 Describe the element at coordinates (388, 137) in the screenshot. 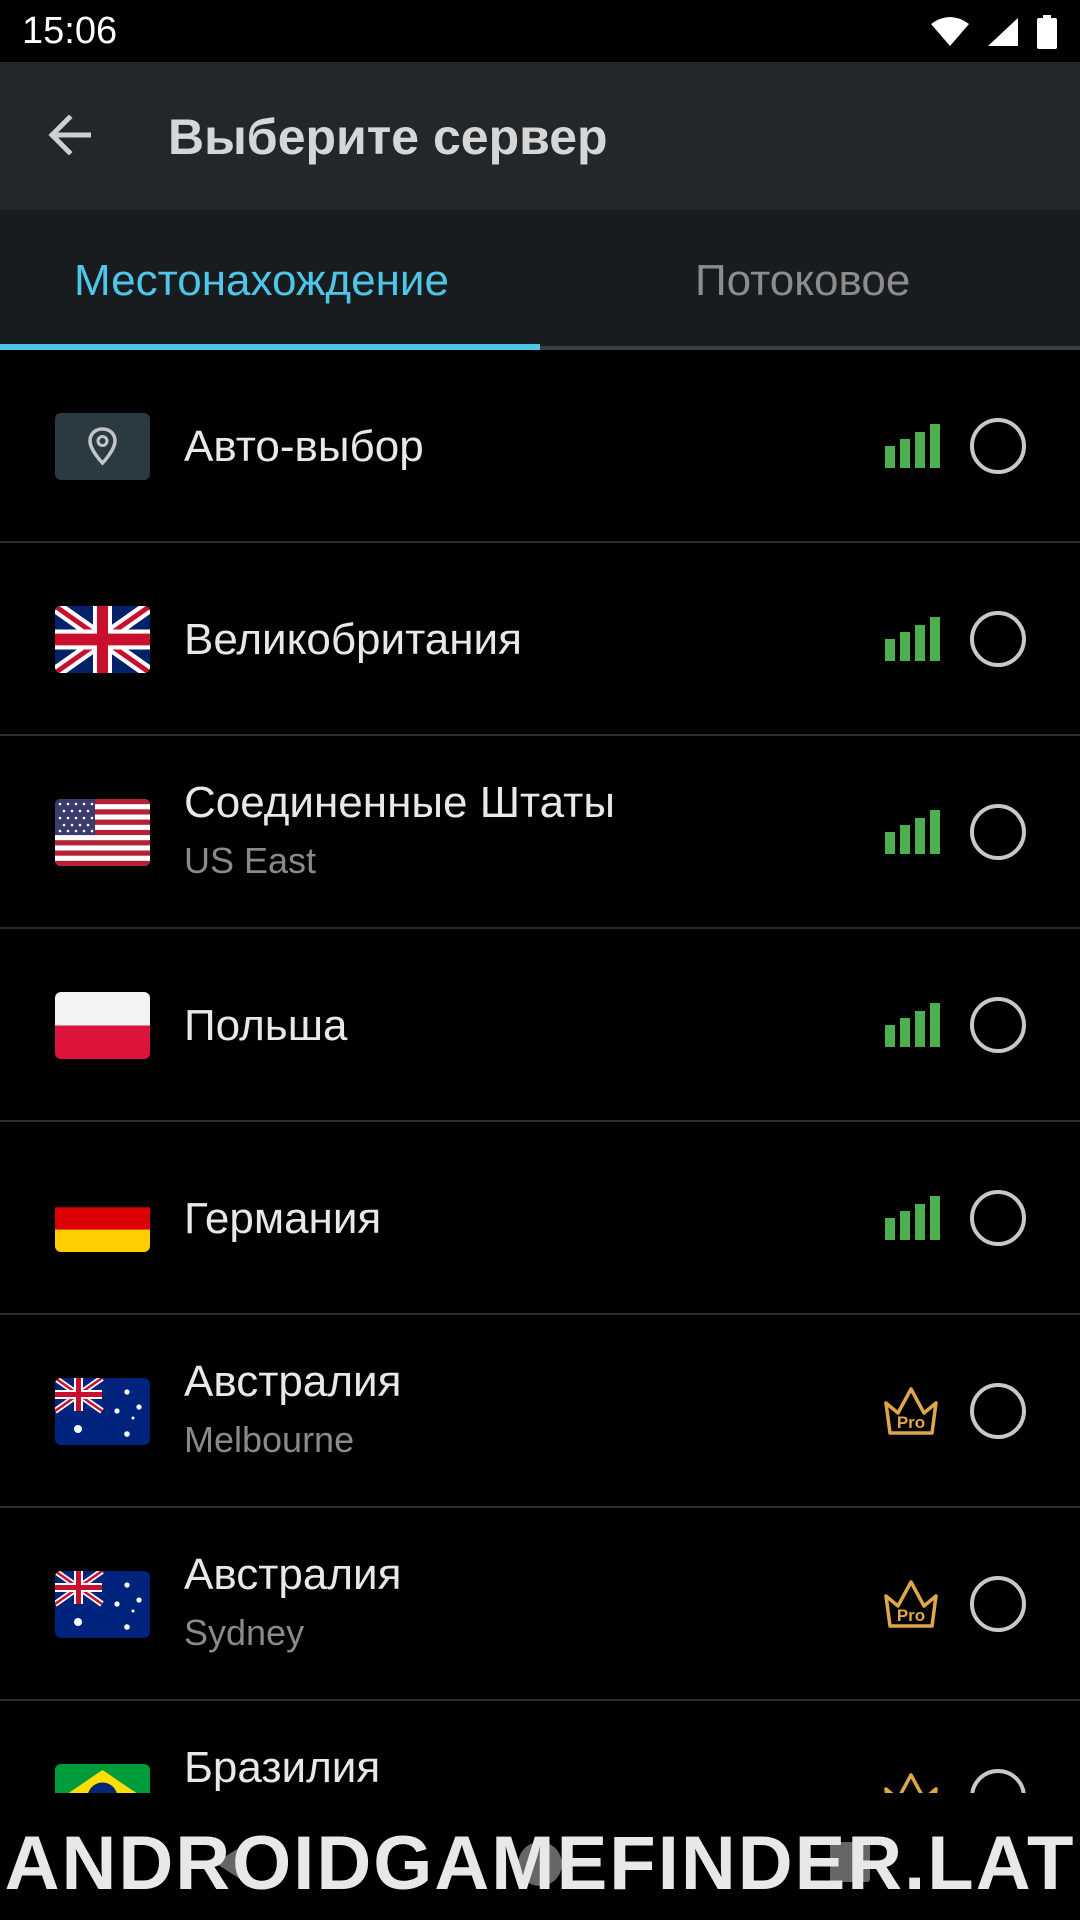

I see `page-title: Выберите сервер` at that location.